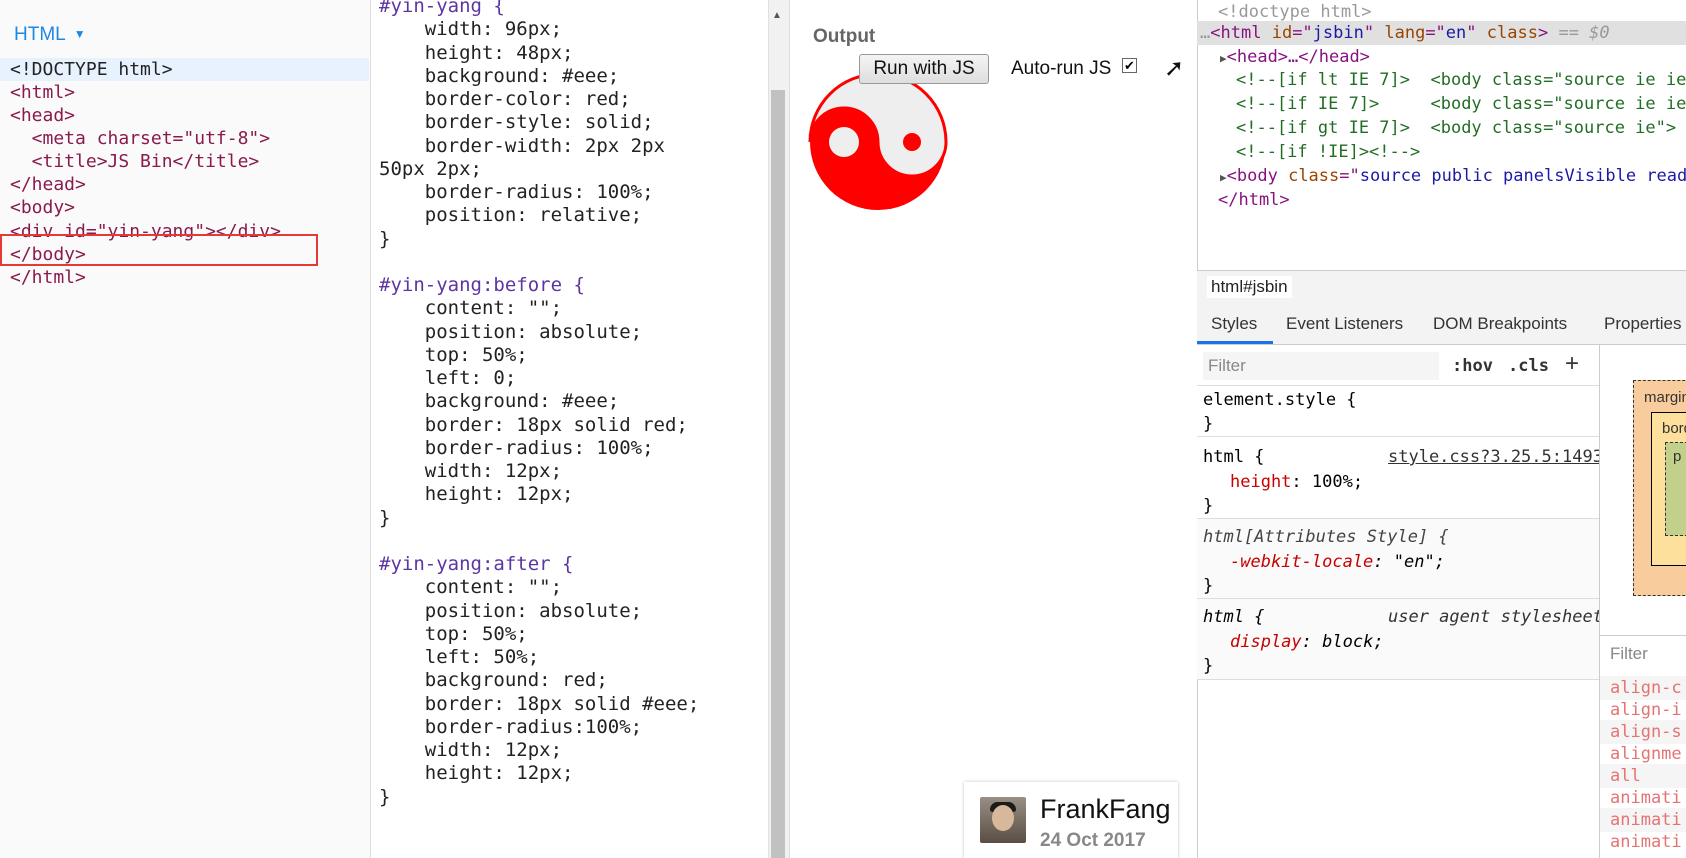  I want to click on dom-val: en, so click(1456, 33).